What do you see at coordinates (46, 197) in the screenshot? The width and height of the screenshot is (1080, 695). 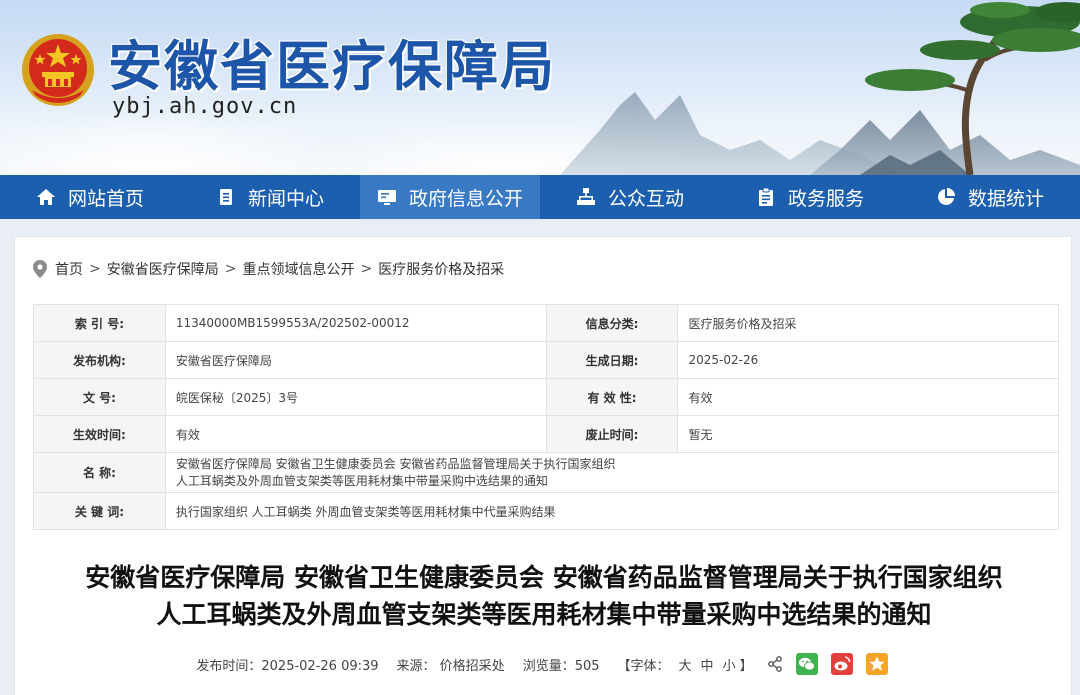 I see `home-icon` at bounding box center [46, 197].